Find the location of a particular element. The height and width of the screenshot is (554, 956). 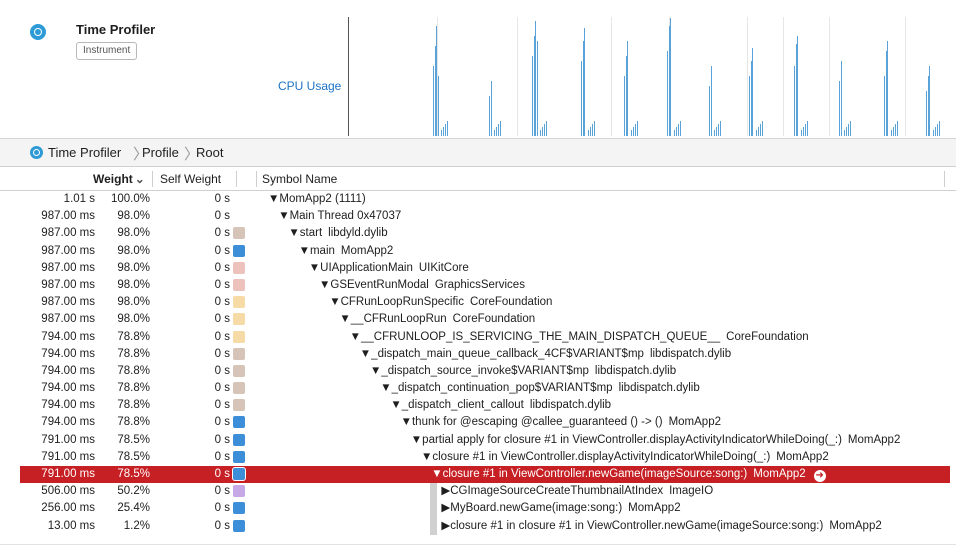

symbol-text: ▶CGImageSourceCreateThumbnailAtIndex is located at coordinates (552, 491).